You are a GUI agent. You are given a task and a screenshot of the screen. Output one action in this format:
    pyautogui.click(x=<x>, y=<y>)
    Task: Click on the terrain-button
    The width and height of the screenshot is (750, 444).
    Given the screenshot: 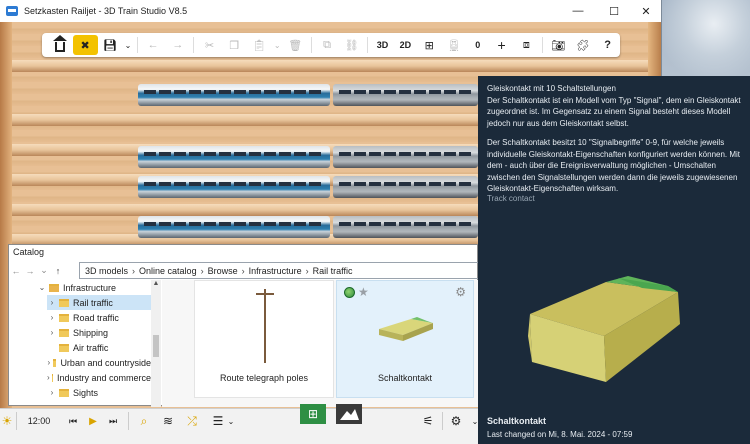 What is the action you would take?
    pyautogui.click(x=349, y=414)
    